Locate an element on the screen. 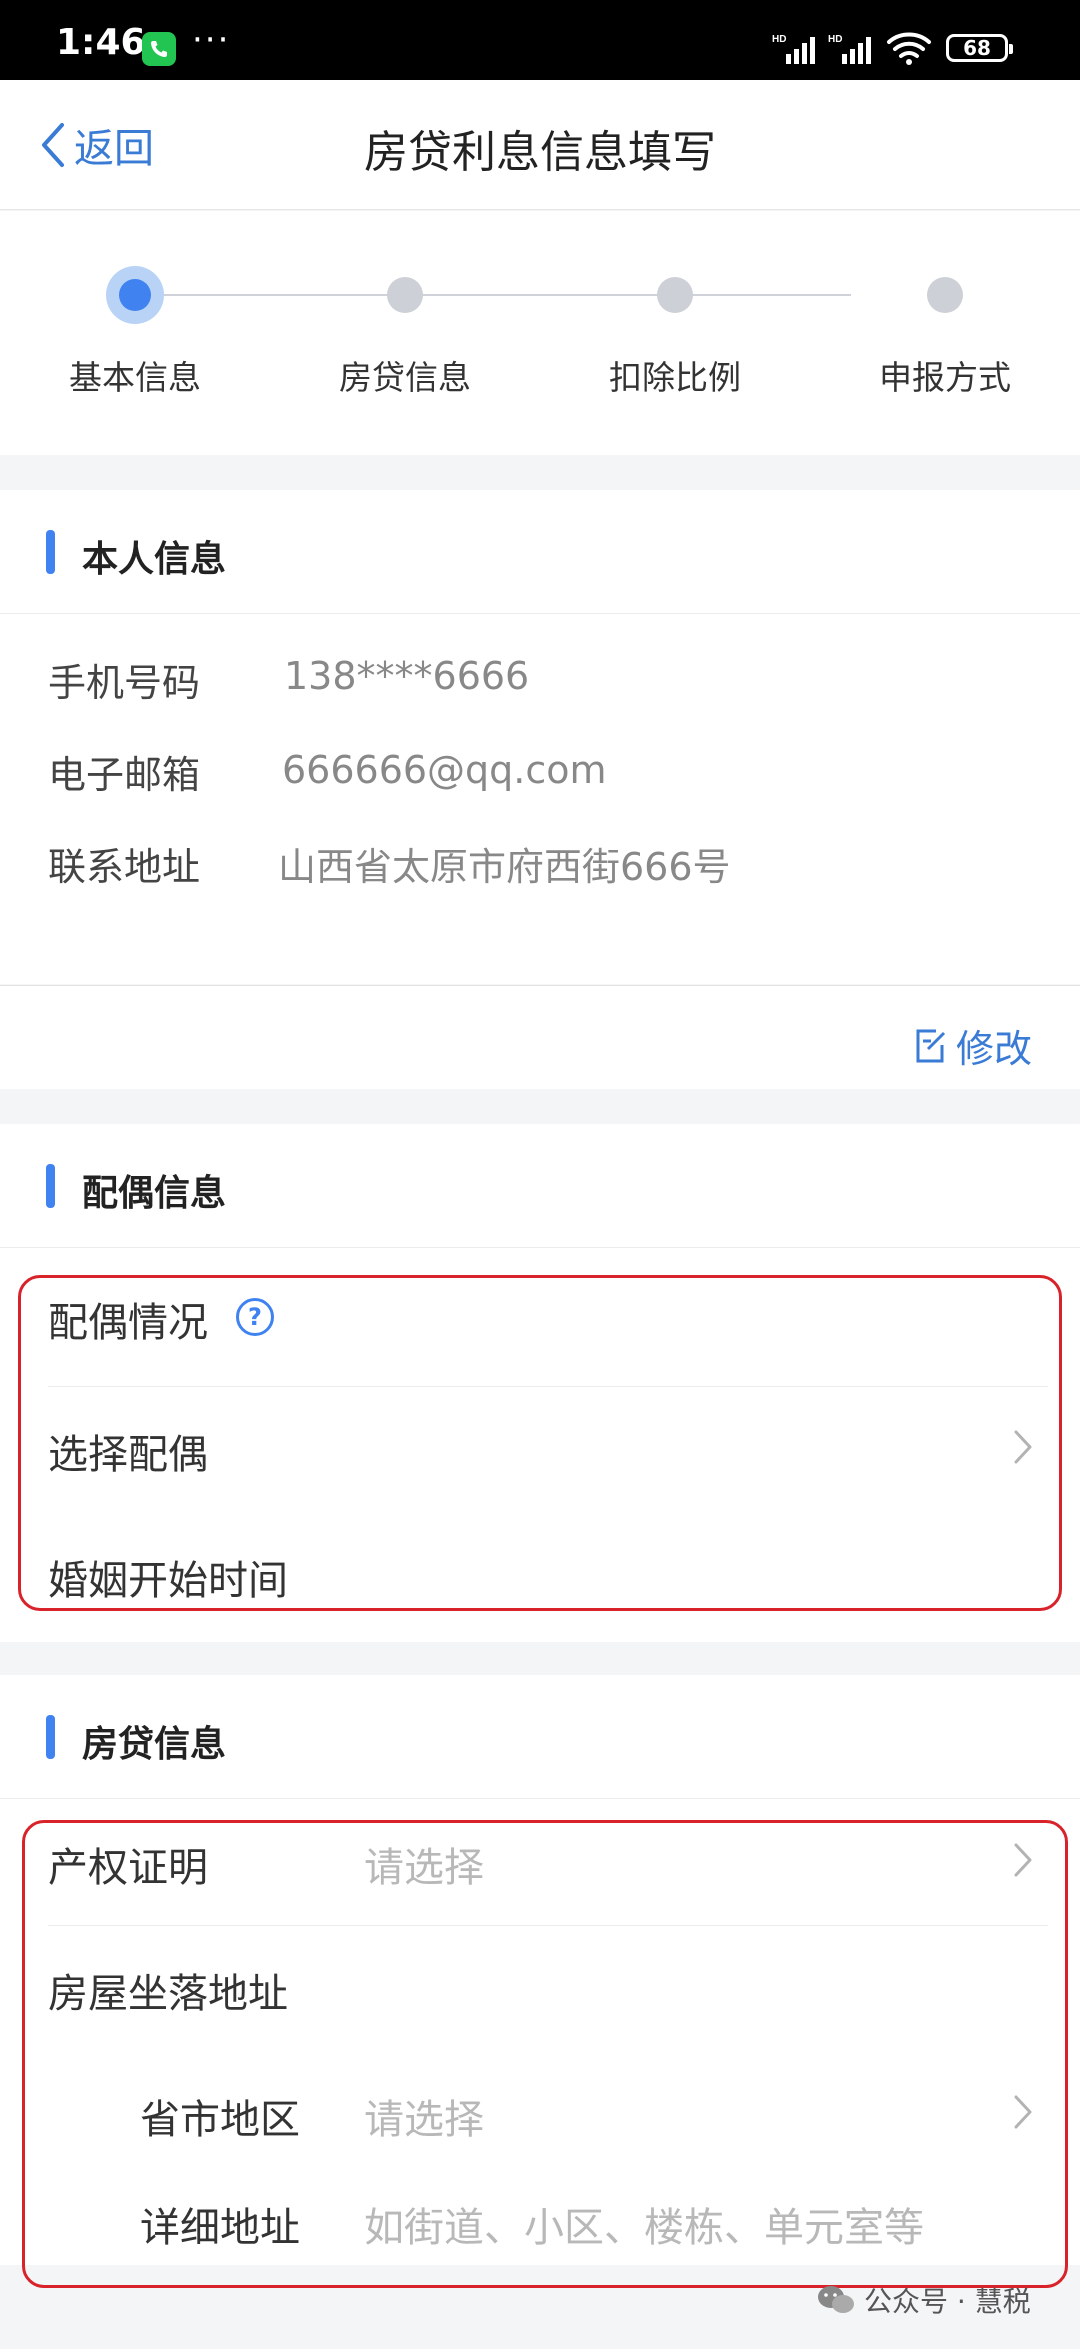 The width and height of the screenshot is (1080, 2349). wechat-icon is located at coordinates (836, 2299).